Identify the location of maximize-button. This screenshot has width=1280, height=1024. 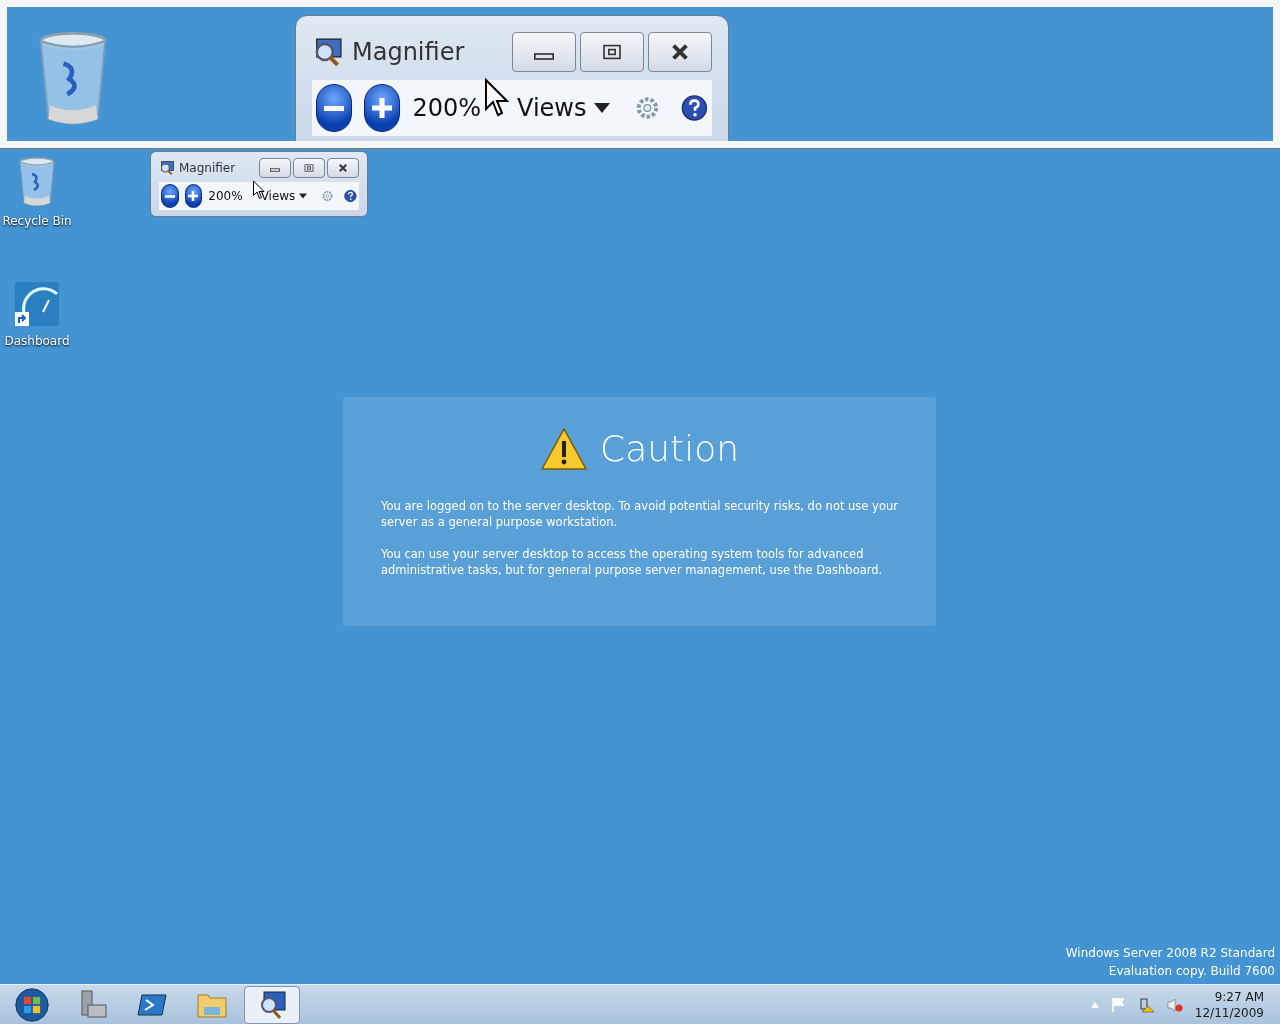
(612, 52).